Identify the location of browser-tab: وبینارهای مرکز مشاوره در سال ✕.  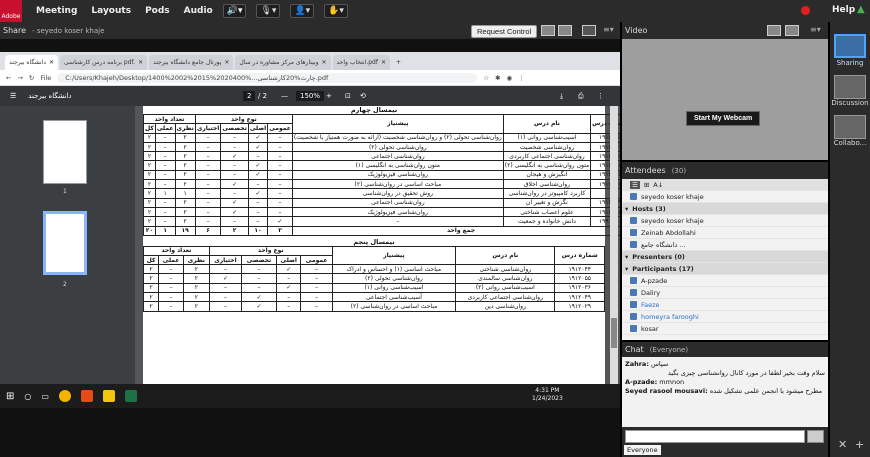
(283, 62).